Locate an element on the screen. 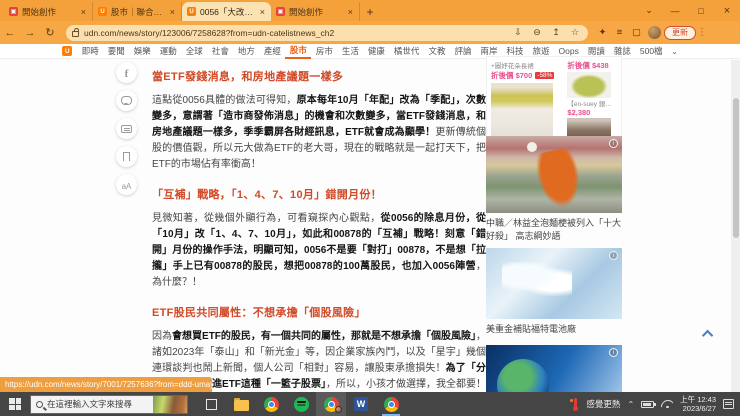 This screenshot has width=740, height=416. nav-link: 全球 is located at coordinates (194, 51).